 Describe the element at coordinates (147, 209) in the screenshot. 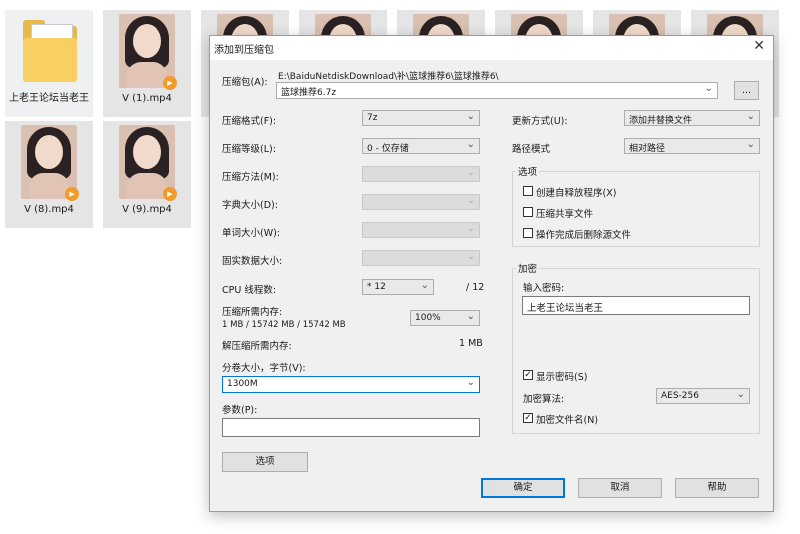

I see `file-label: V (9).mp4` at that location.